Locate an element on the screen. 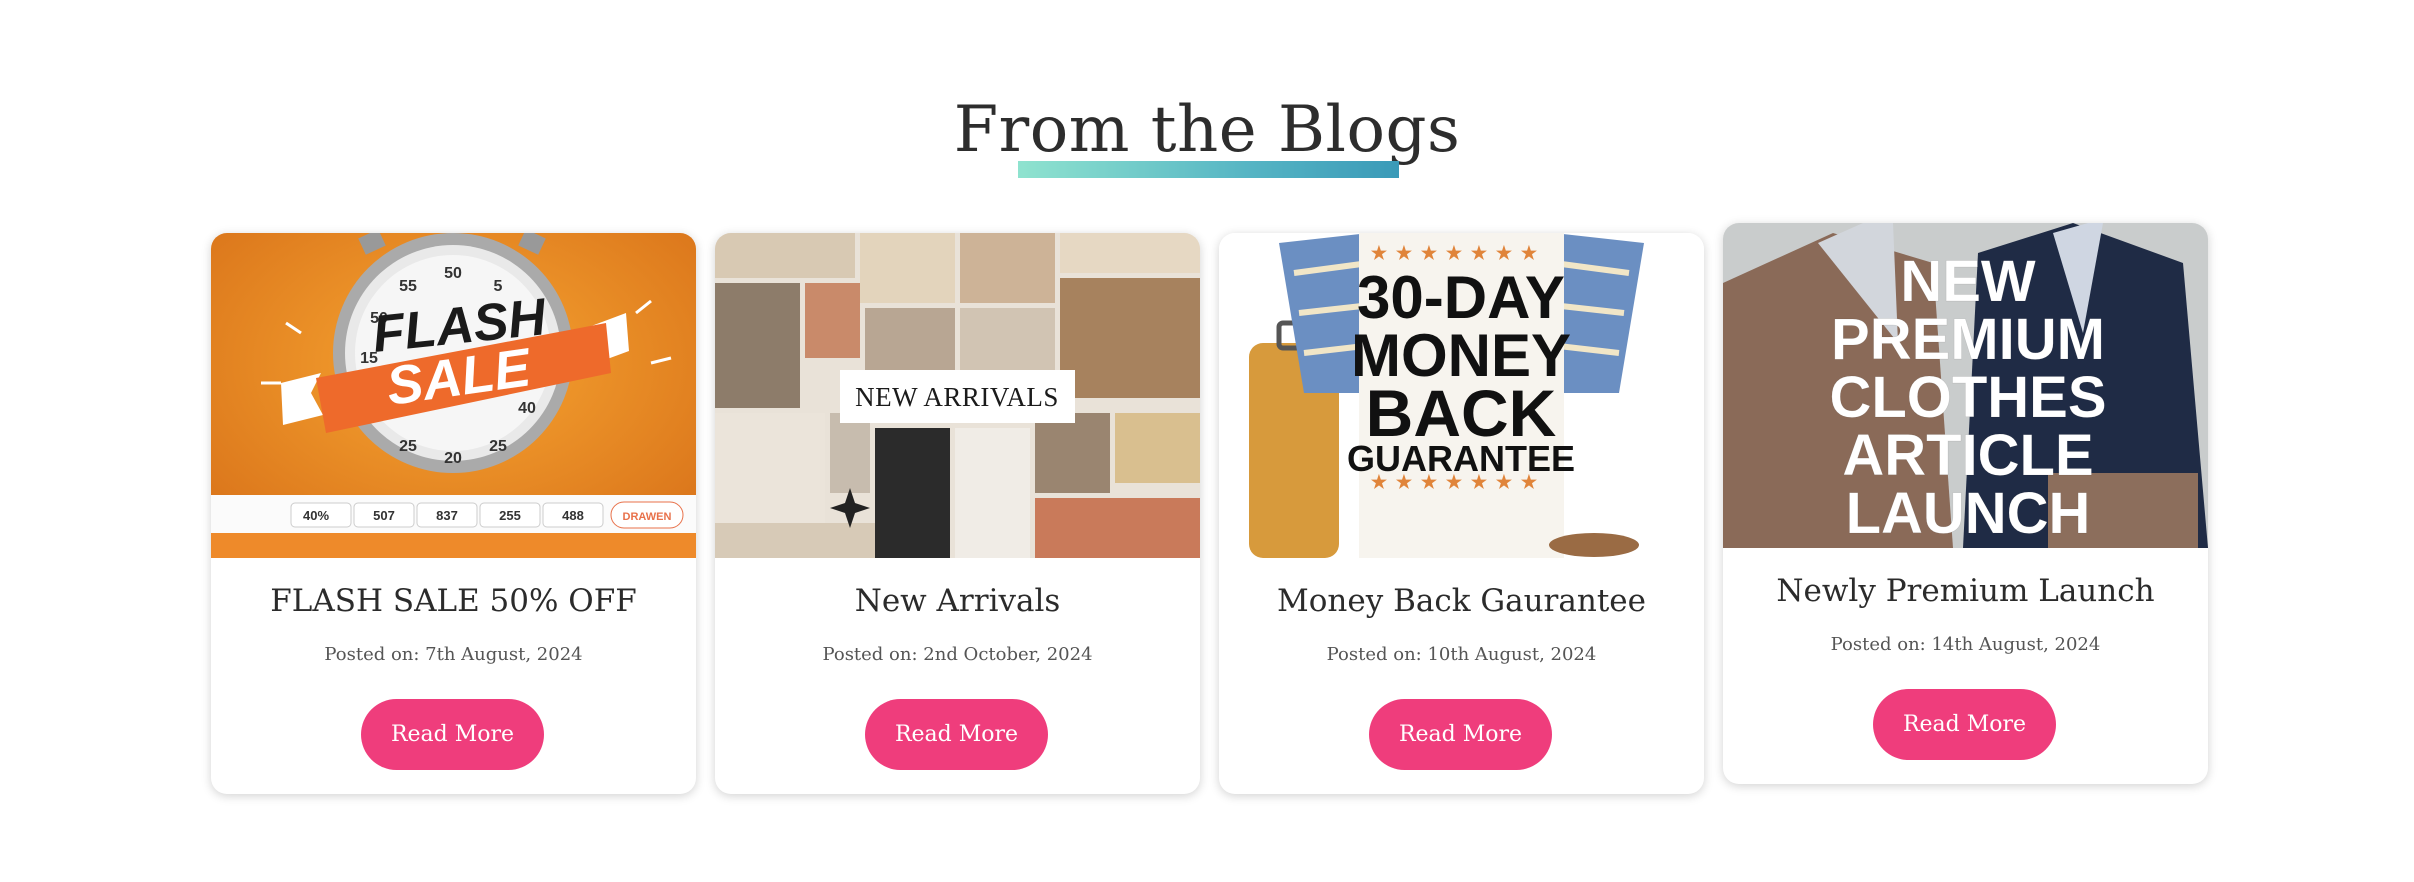 This screenshot has height=882, width=2414. blog-date: Posted on: 2nd October, 2024 is located at coordinates (957, 654).